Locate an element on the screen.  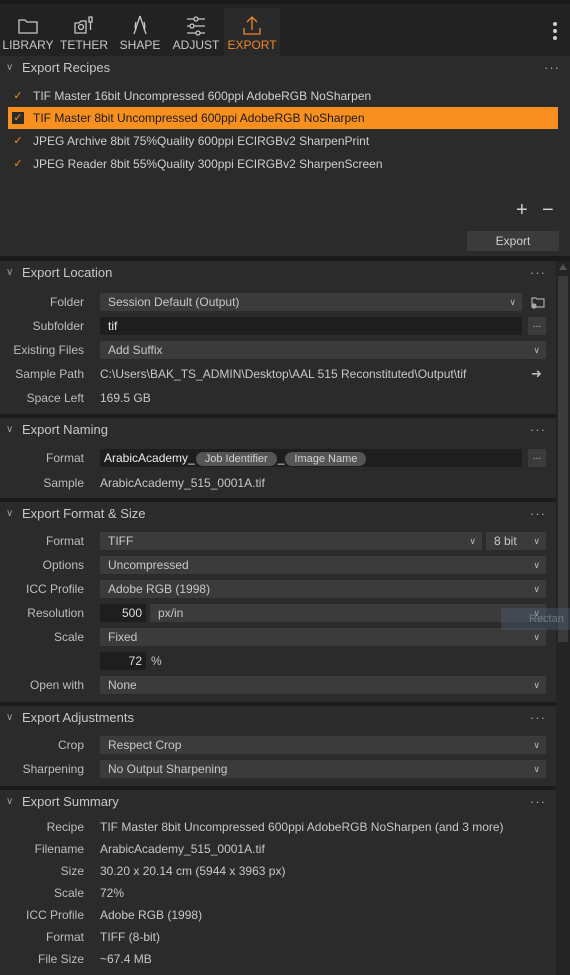
summary-label: Scale is located at coordinates (68, 893).